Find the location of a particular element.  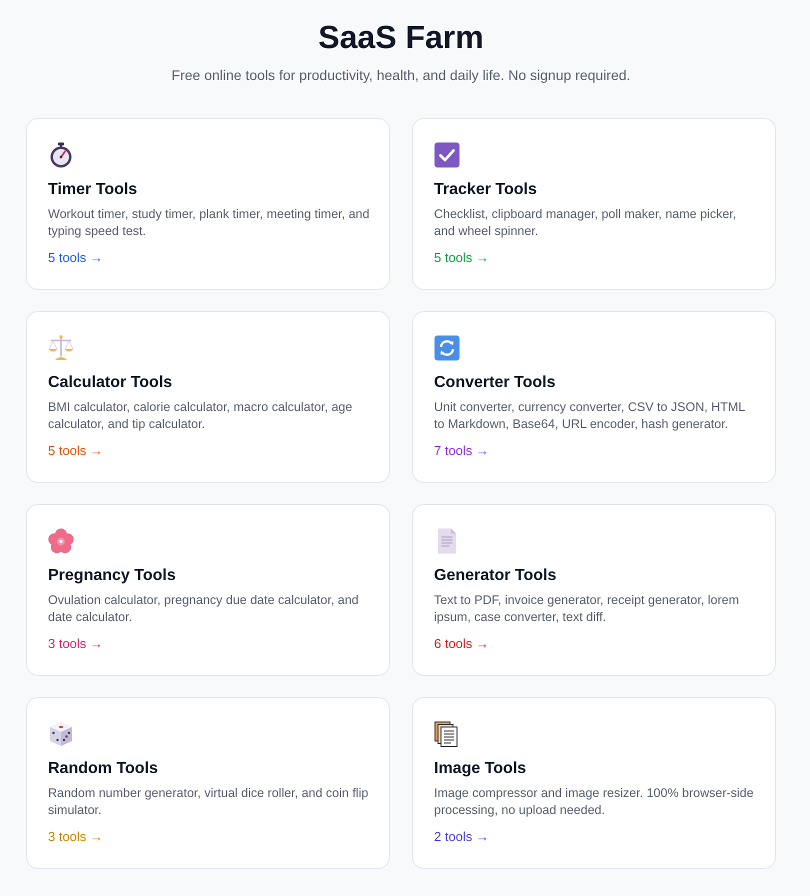

category-card: Calculator Tools BMI calculator, calorie calculator, macro calculator, age calculator, and tip calculator. 5 tools → is located at coordinates (208, 397).